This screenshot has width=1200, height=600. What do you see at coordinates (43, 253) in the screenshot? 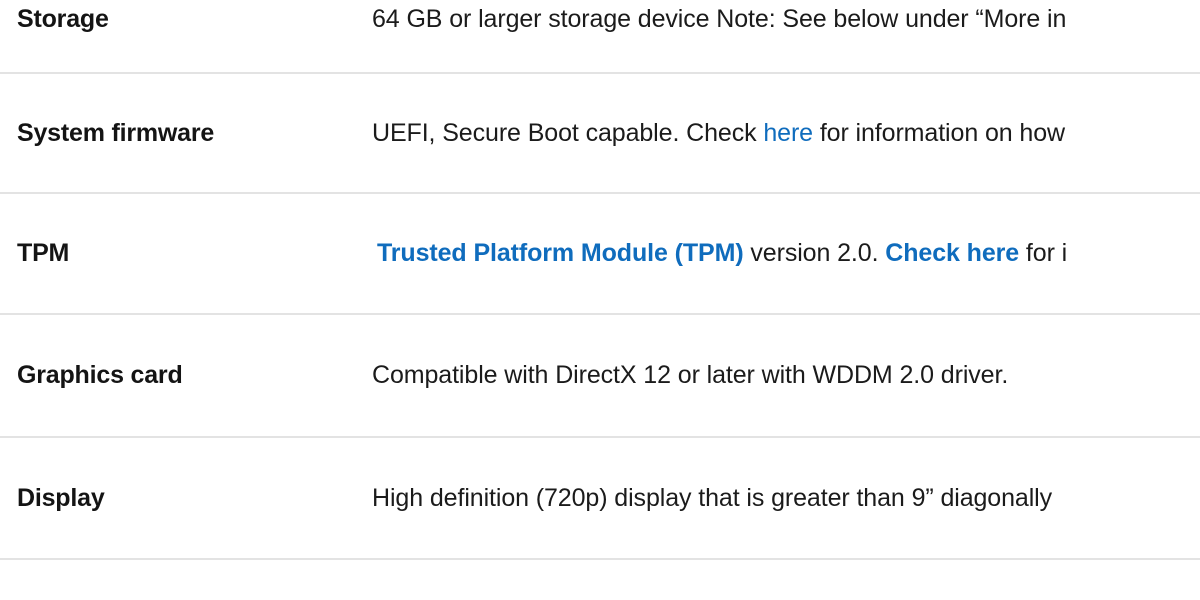
I see `requirement-label-tpm: TPM` at bounding box center [43, 253].